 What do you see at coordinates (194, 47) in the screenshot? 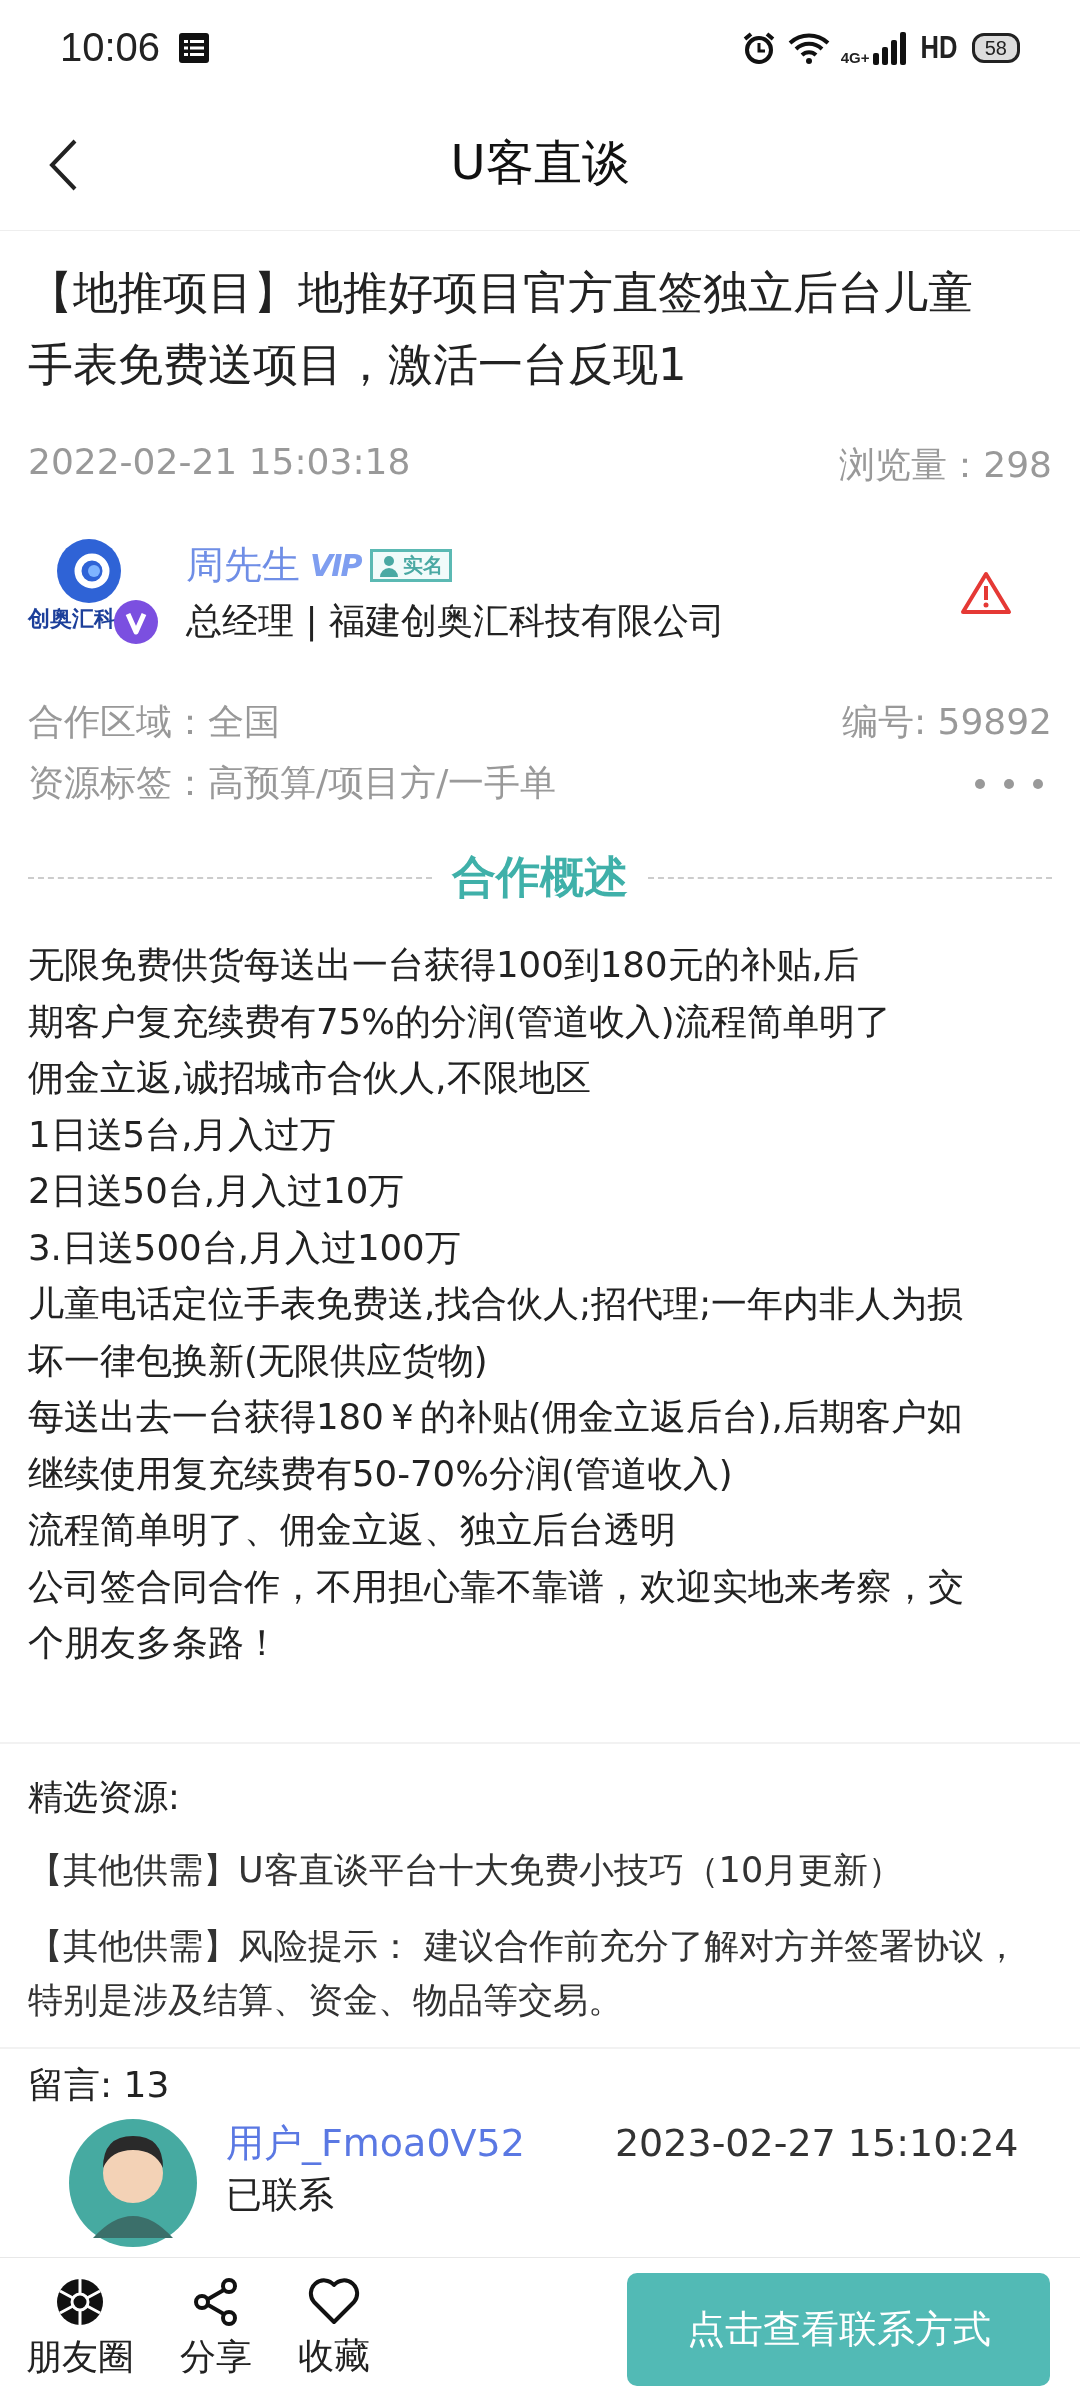
I see `list-icon` at bounding box center [194, 47].